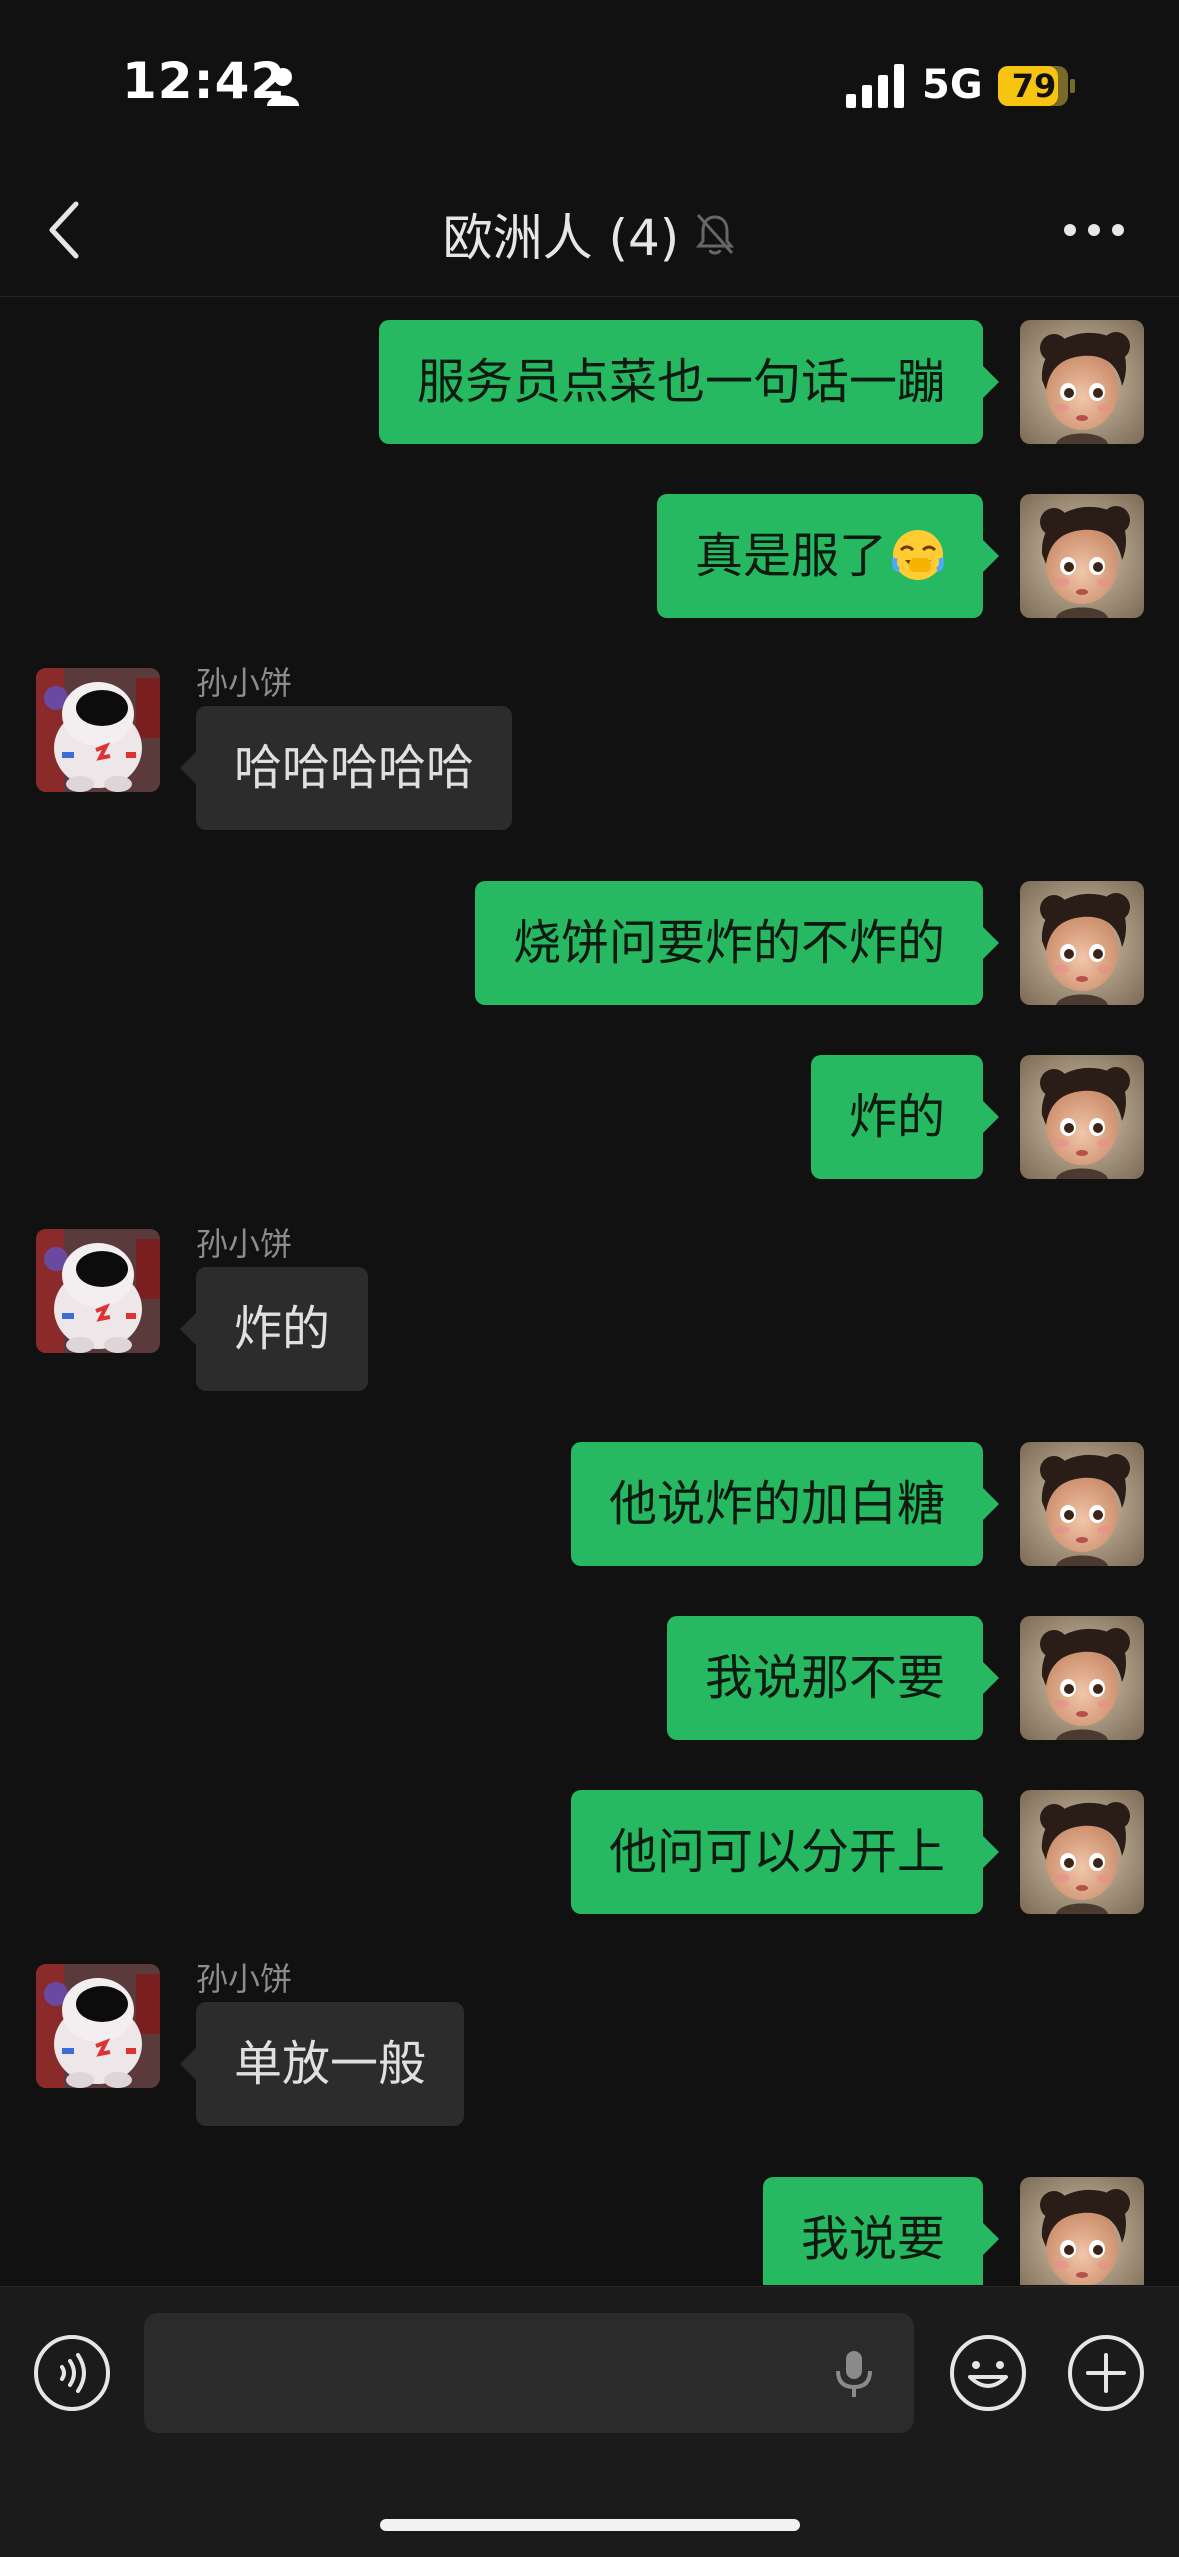  What do you see at coordinates (854, 2373) in the screenshot?
I see `mic-icon` at bounding box center [854, 2373].